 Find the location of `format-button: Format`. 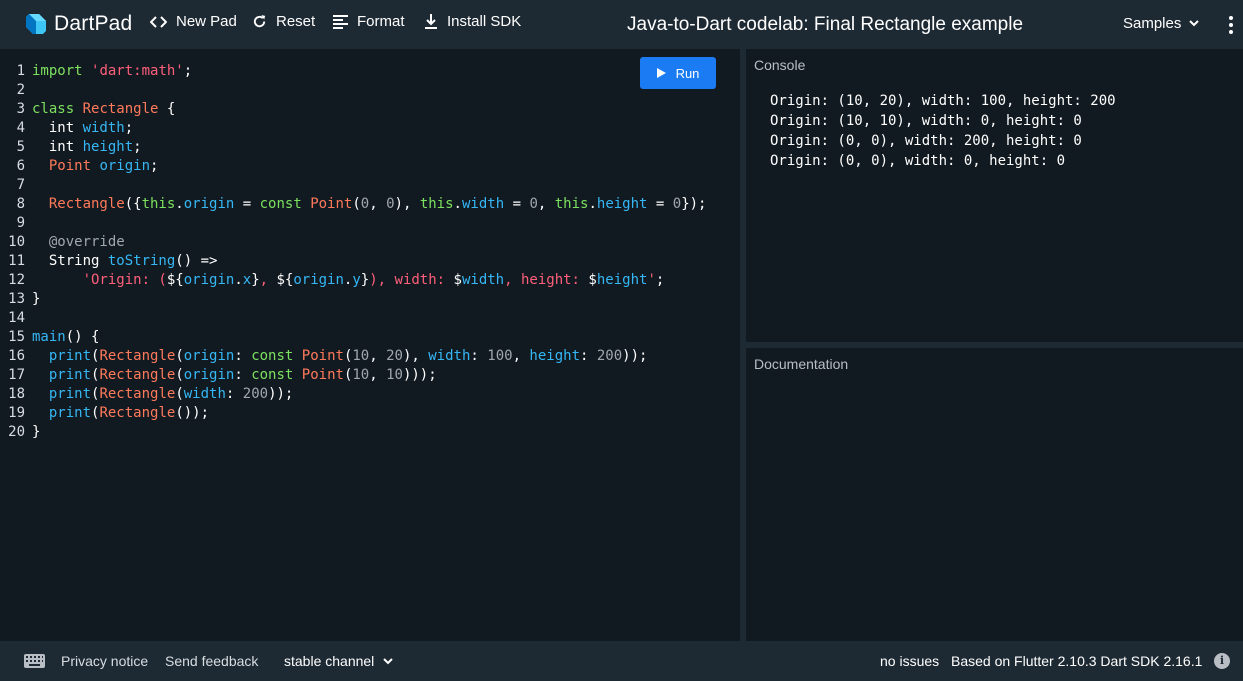

format-button: Format is located at coordinates (369, 21).